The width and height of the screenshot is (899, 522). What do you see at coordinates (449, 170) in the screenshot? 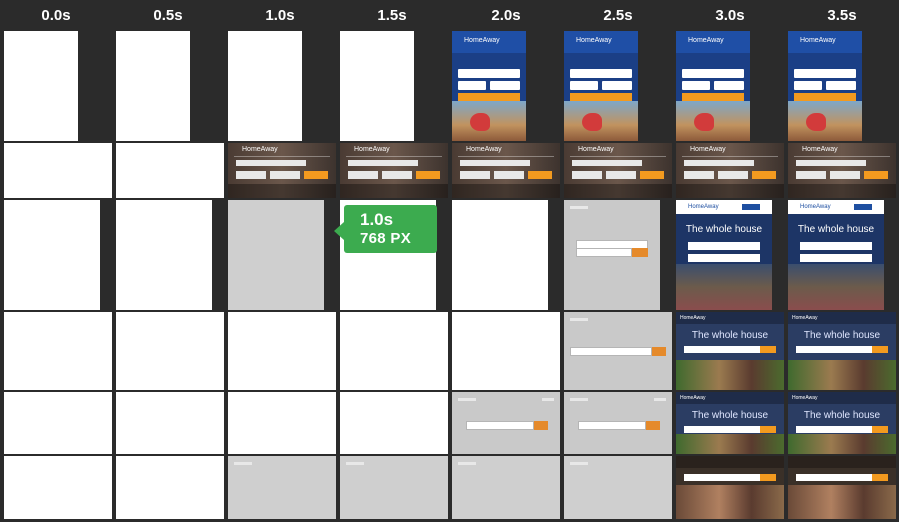
I see `viewport-row-banner: HomeAway HomeAway HomeAway HomeAway Home` at bounding box center [449, 170].